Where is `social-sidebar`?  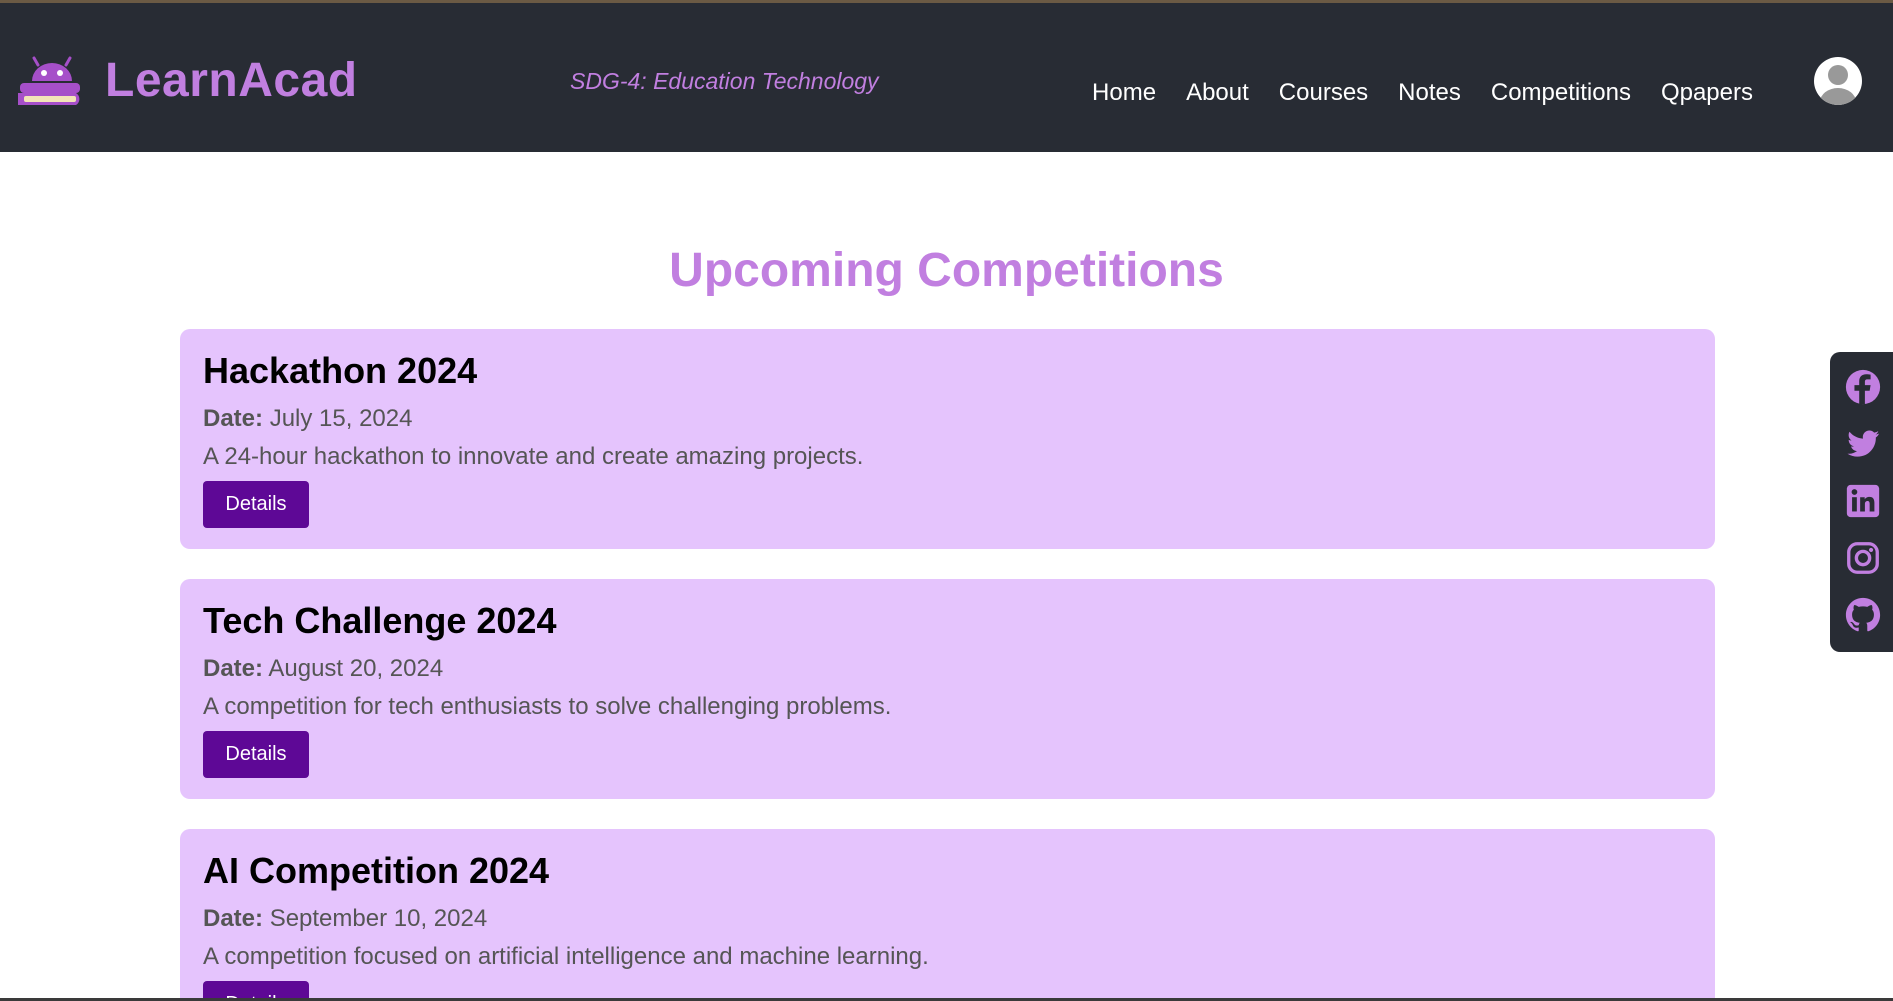
social-sidebar is located at coordinates (1861, 502).